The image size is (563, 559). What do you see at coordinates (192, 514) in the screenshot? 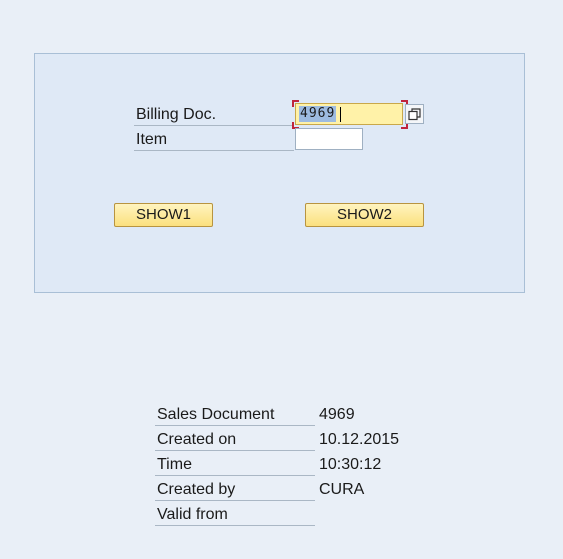
I see `valid-from-label: Valid from` at bounding box center [192, 514].